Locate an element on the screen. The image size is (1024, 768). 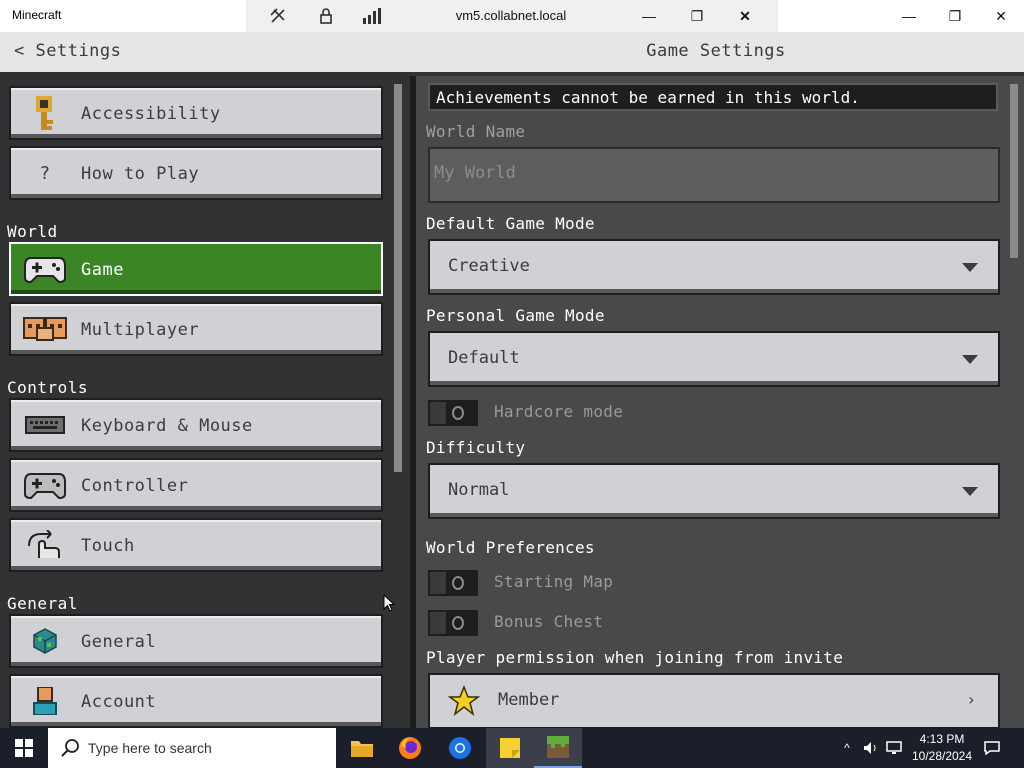
chevron-left-icon: < is located at coordinates (19, 51).